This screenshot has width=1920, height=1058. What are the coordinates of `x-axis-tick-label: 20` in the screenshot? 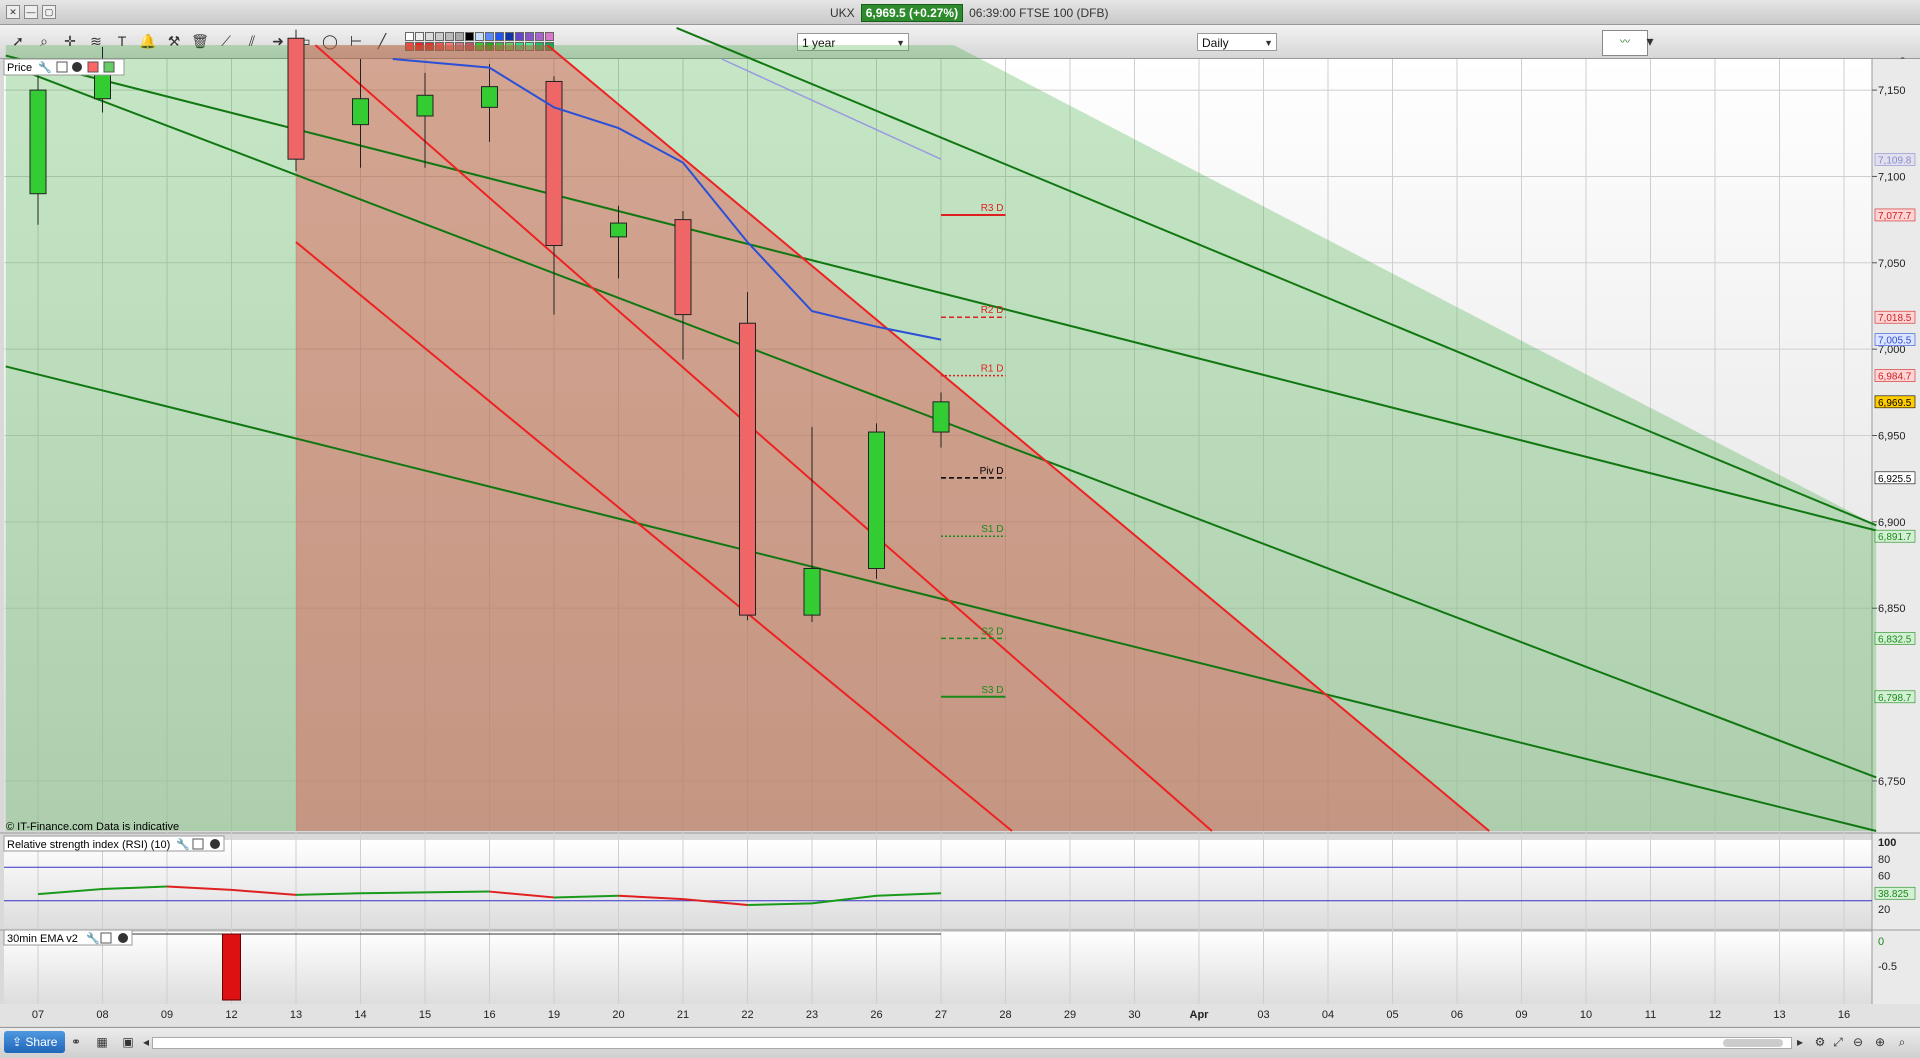 It's located at (618, 1015).